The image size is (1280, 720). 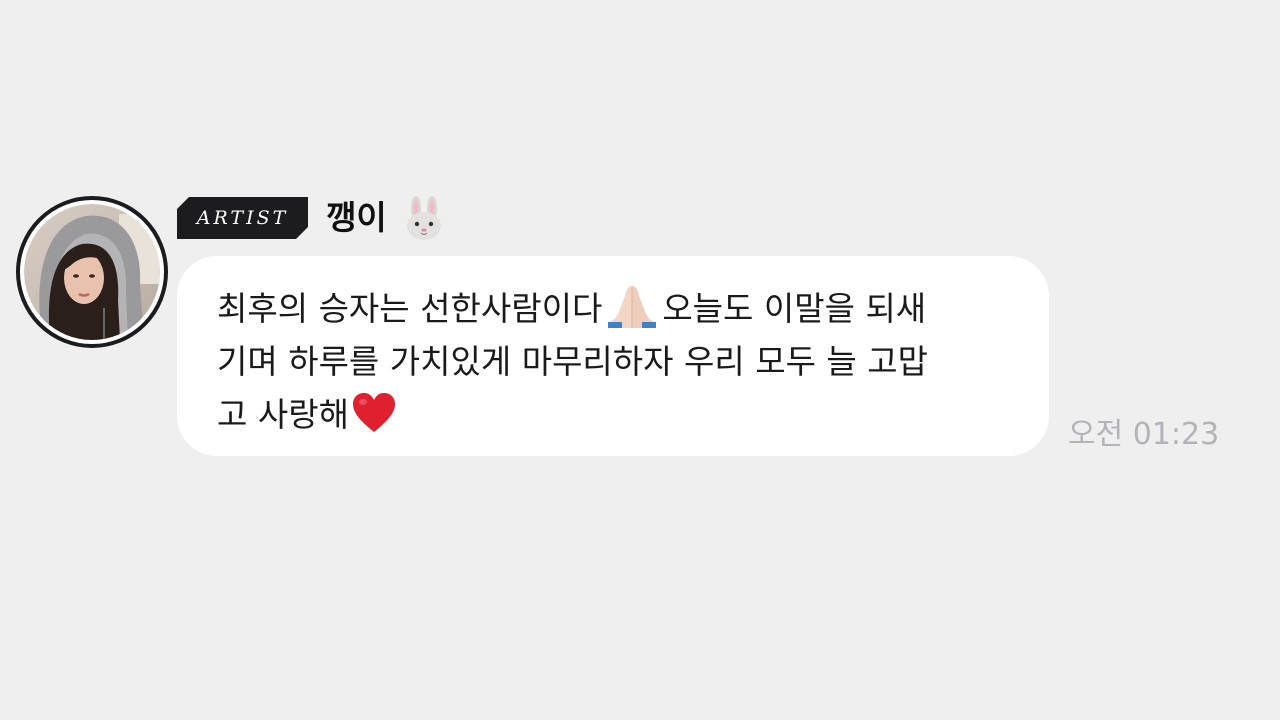 I want to click on artist-badge: ARTIST, so click(x=242, y=218).